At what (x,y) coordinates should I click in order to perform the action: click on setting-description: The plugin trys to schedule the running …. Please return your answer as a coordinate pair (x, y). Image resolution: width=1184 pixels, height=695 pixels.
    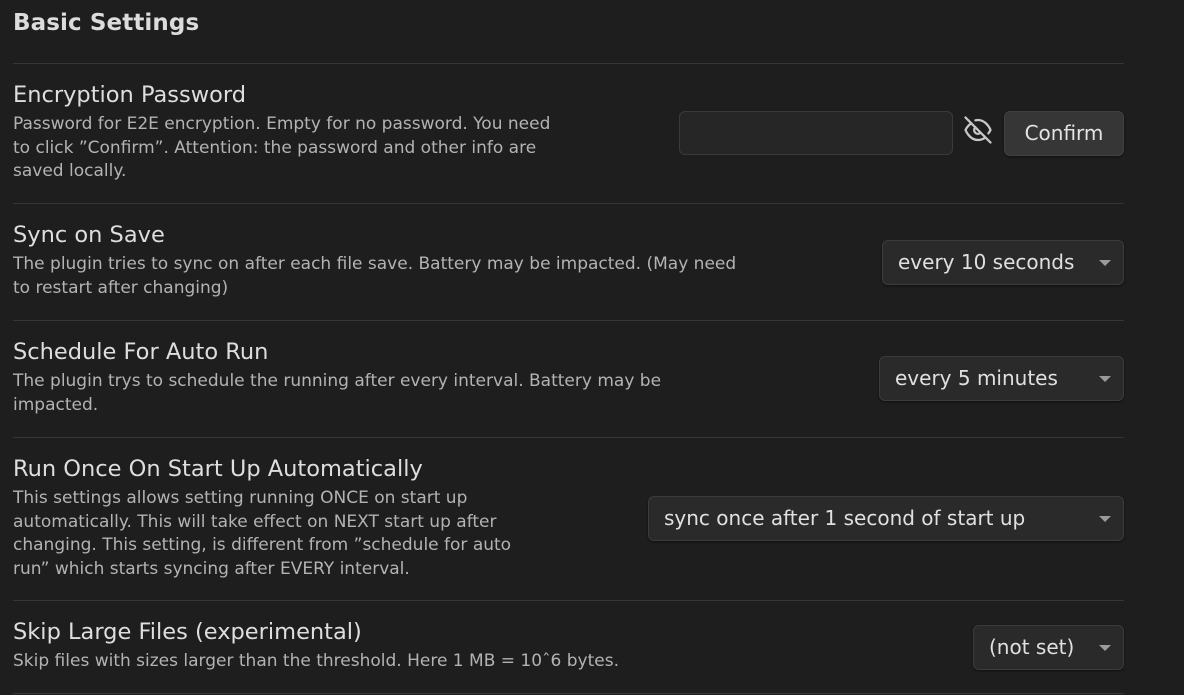
    Looking at the image, I should click on (337, 393).